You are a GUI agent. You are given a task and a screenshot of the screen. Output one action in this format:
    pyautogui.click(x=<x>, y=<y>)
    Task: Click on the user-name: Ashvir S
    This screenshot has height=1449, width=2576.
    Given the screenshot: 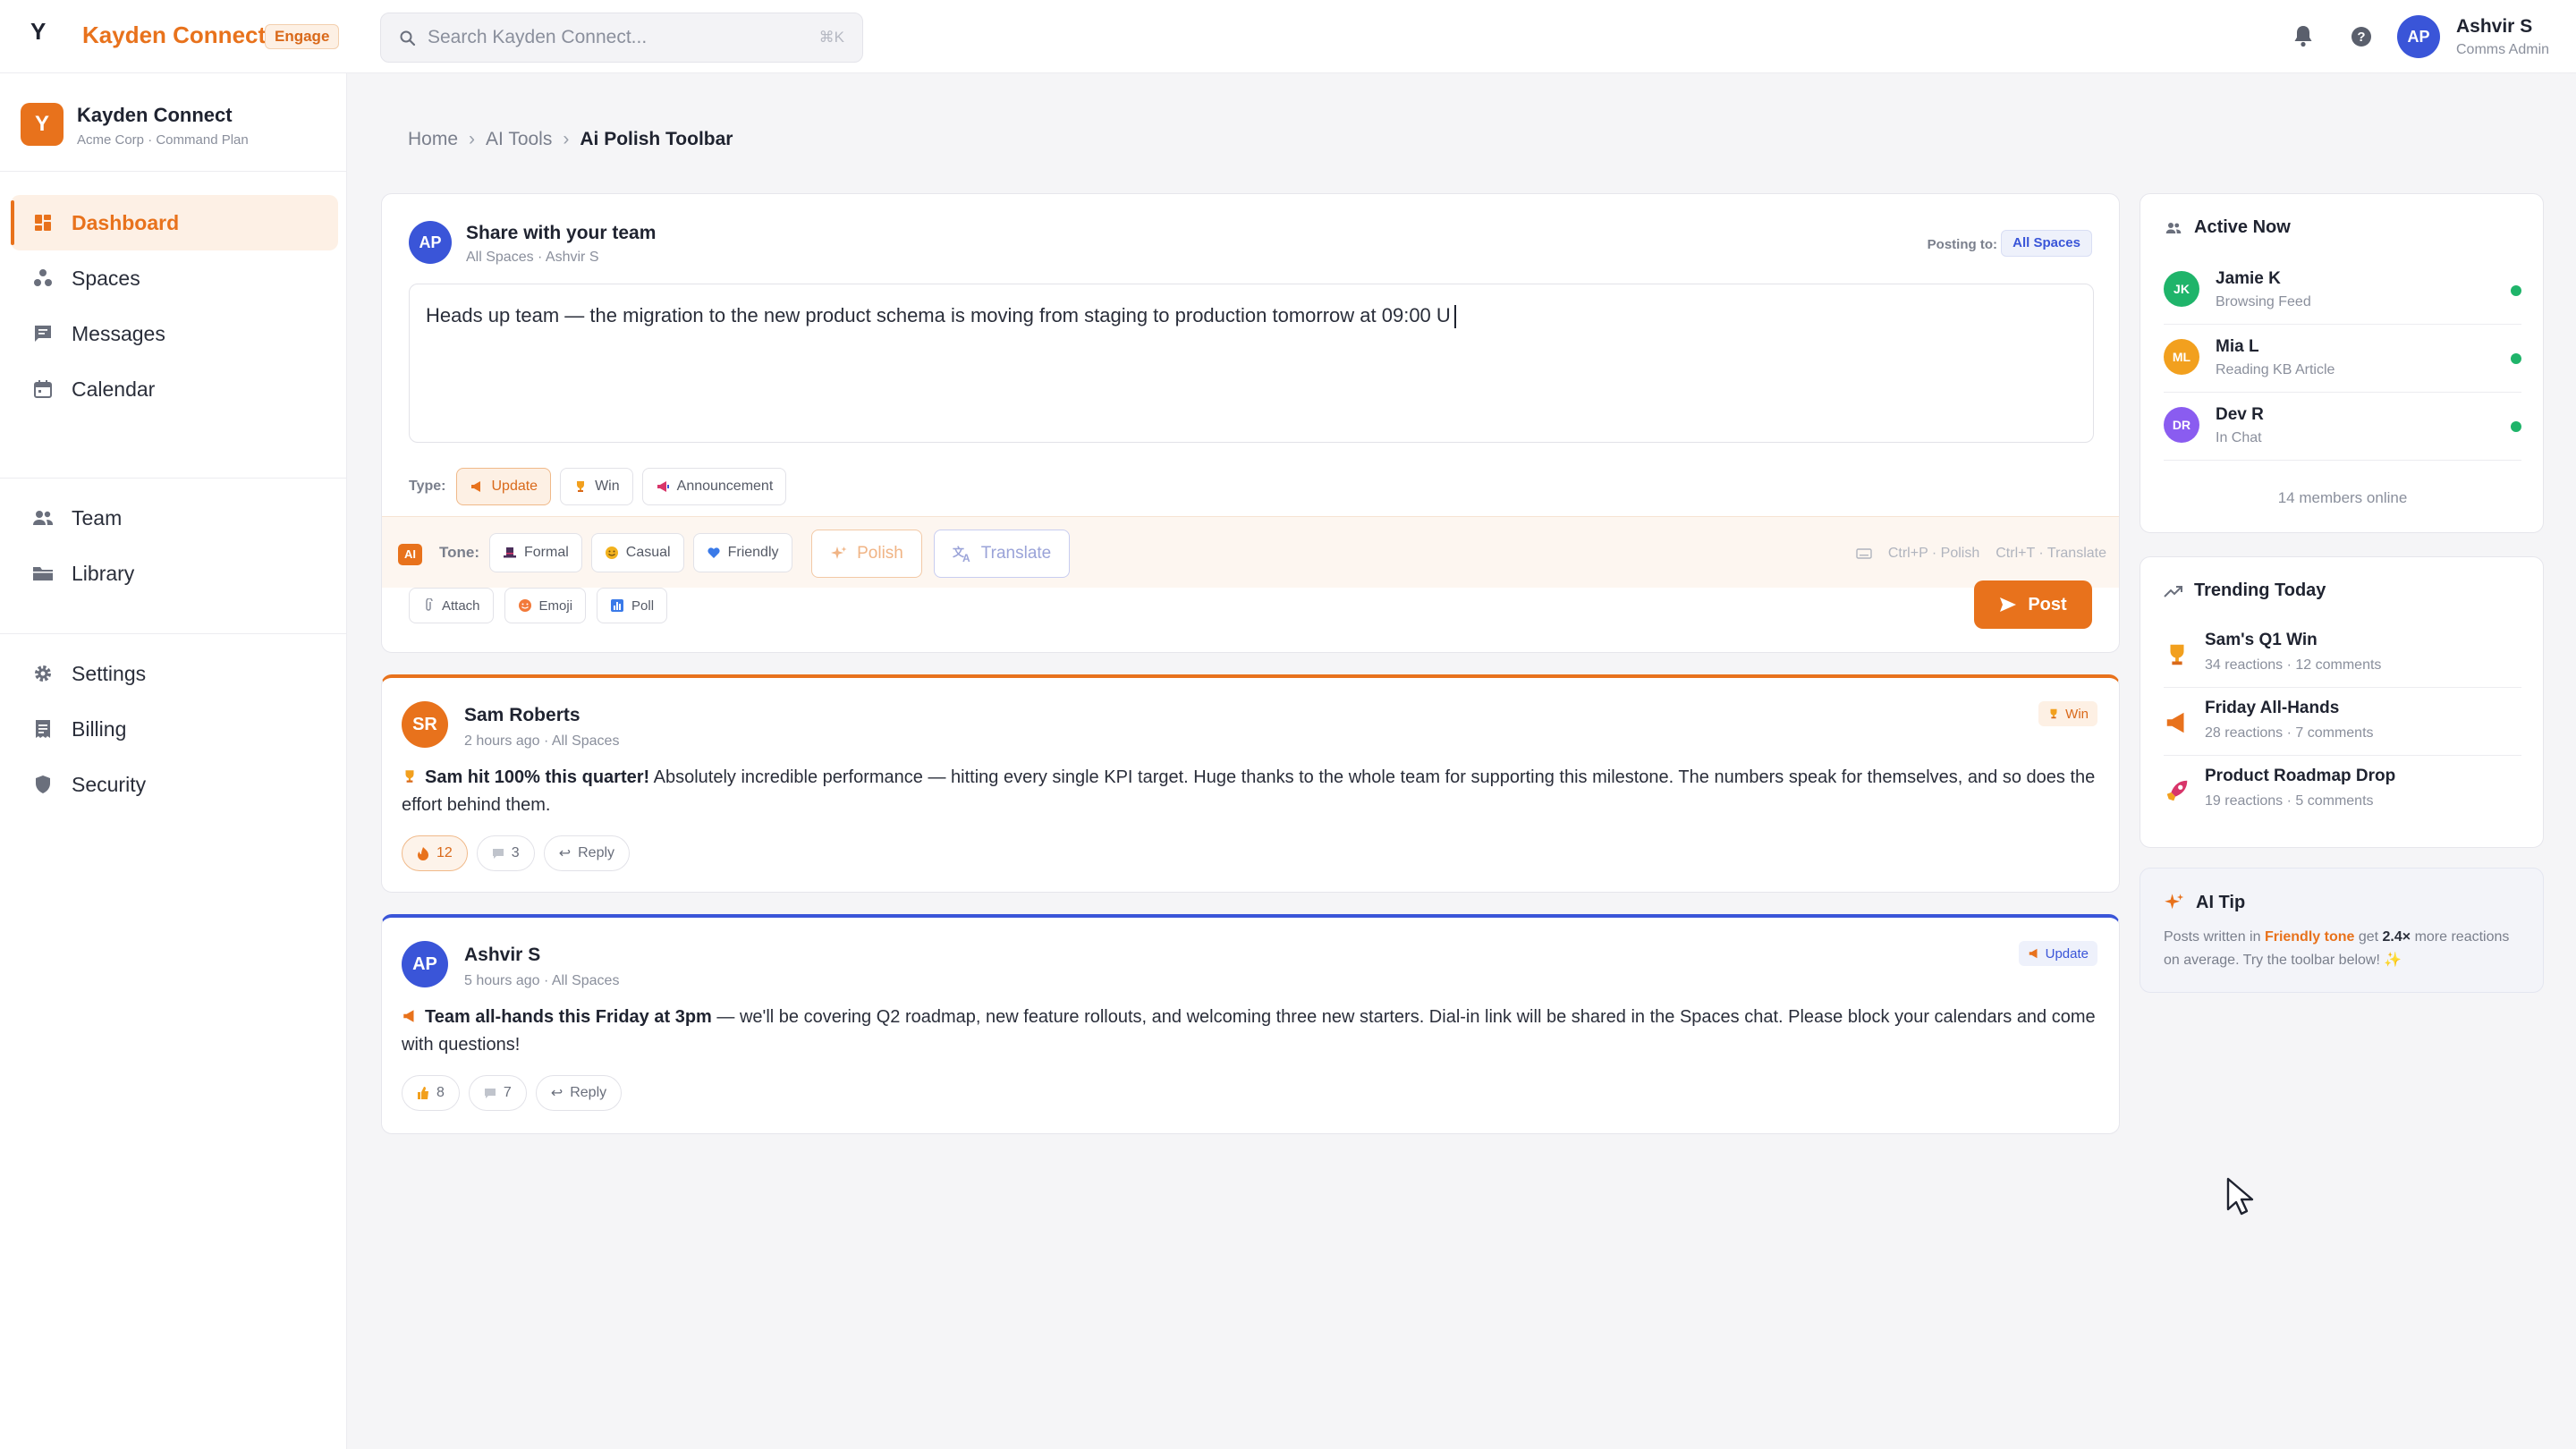 What is the action you would take?
    pyautogui.click(x=2494, y=26)
    